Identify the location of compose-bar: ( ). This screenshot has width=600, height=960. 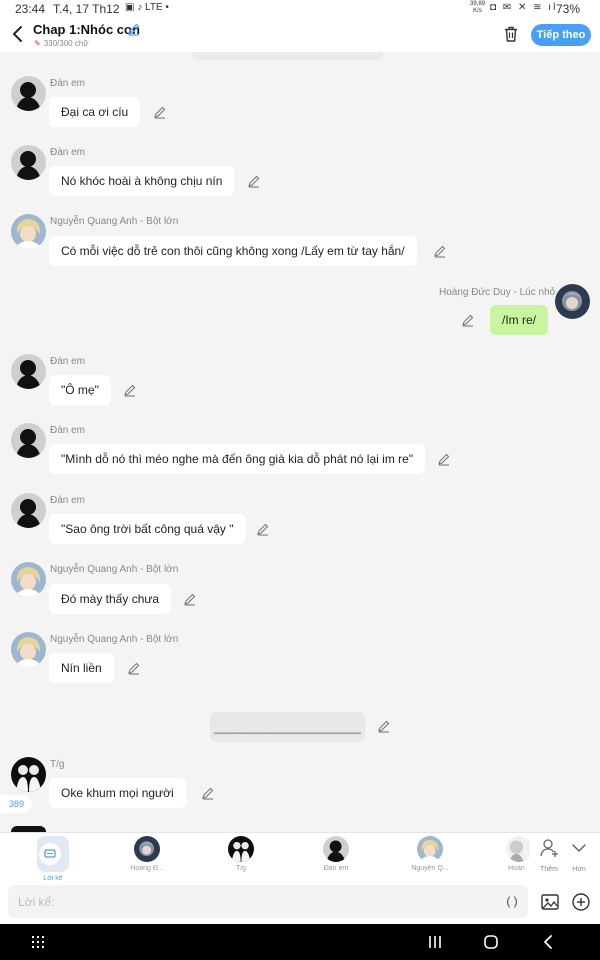
(300, 902).